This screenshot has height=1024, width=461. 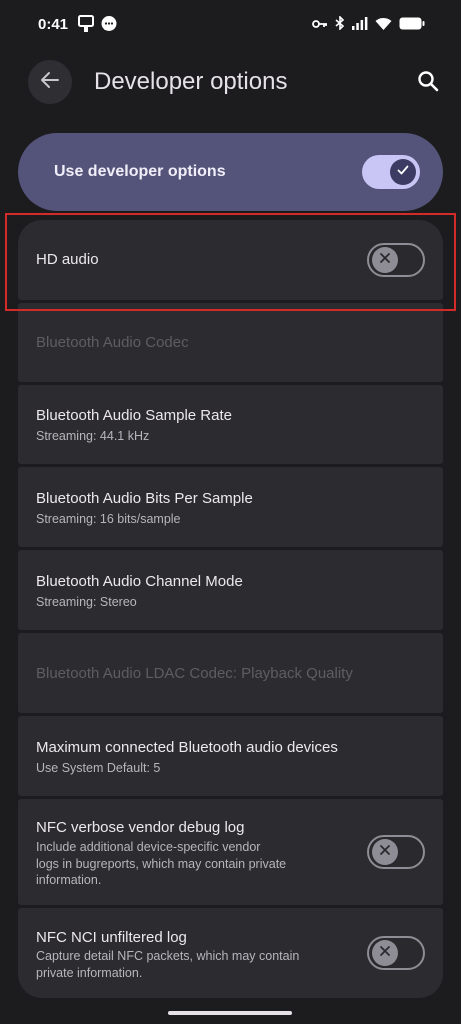 What do you see at coordinates (144, 498) in the screenshot?
I see `setting-title: Bluetooth Audio Bits Per Sample` at bounding box center [144, 498].